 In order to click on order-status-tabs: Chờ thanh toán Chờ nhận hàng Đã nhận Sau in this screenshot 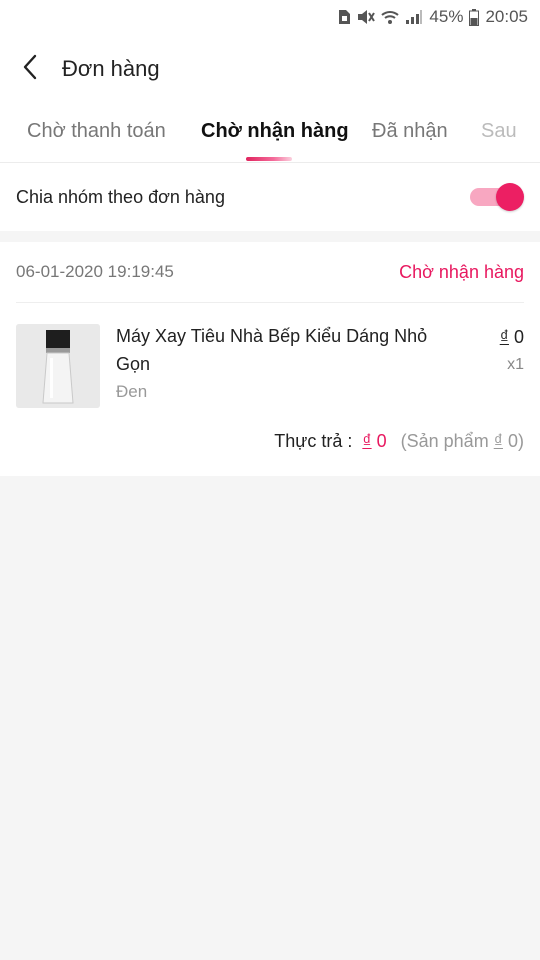, I will do `click(270, 133)`.